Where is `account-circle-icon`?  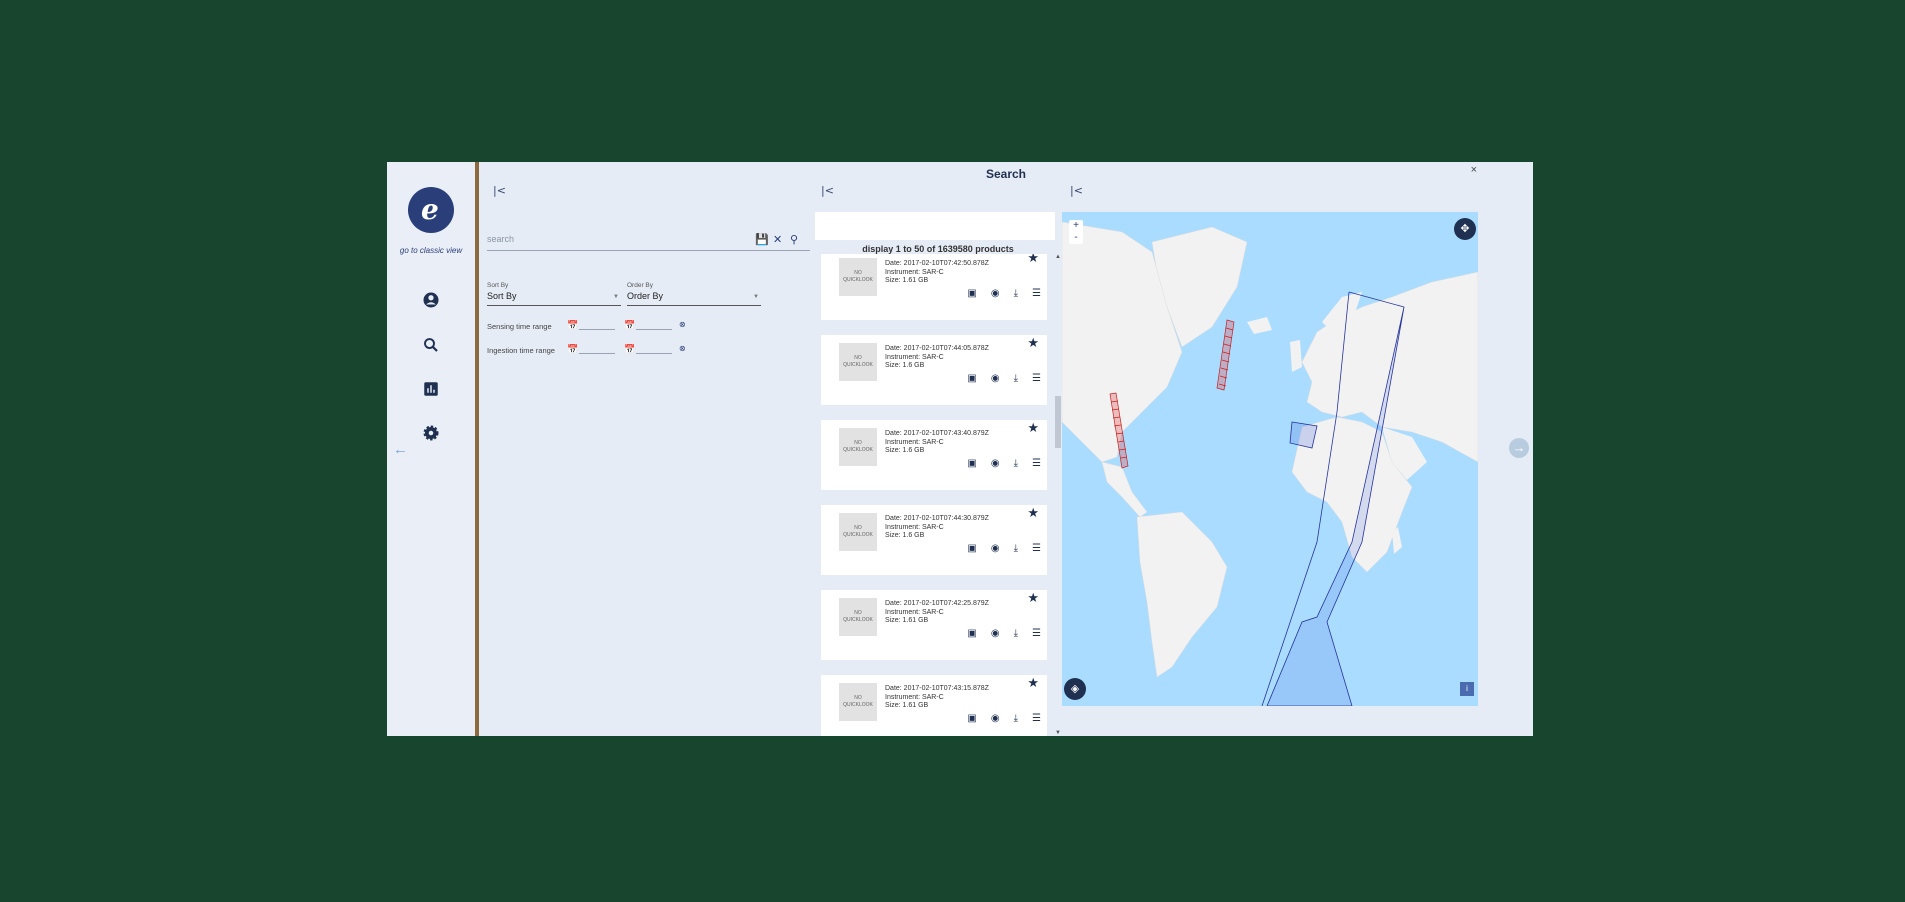
account-circle-icon is located at coordinates (431, 300).